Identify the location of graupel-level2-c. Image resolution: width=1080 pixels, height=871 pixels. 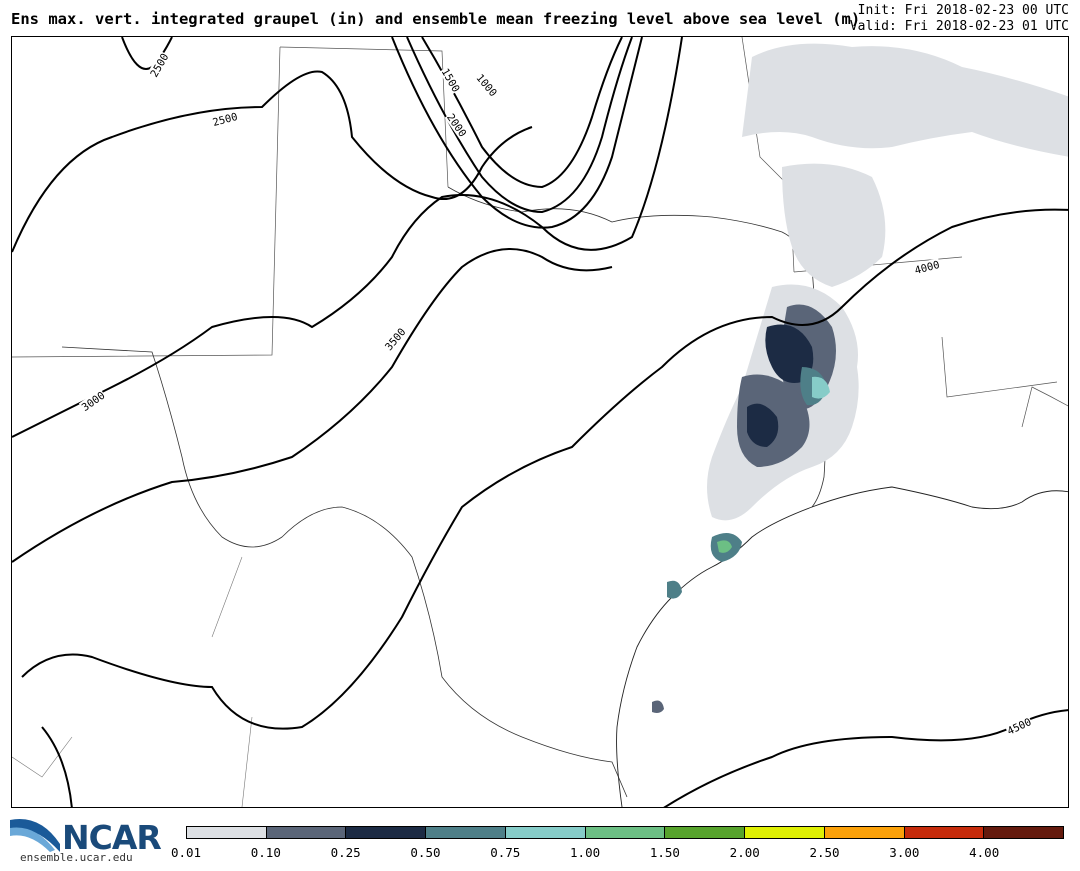
(658, 706).